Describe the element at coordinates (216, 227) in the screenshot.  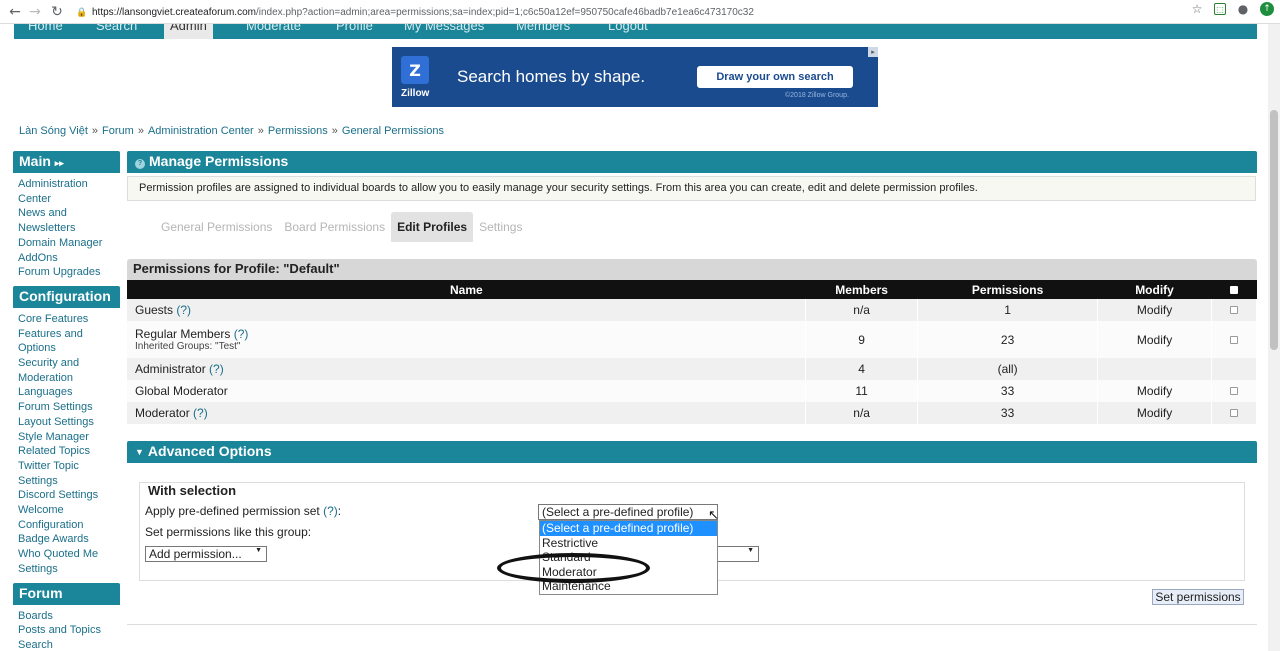
I see `tab-general-permissions: General Permissions` at that location.